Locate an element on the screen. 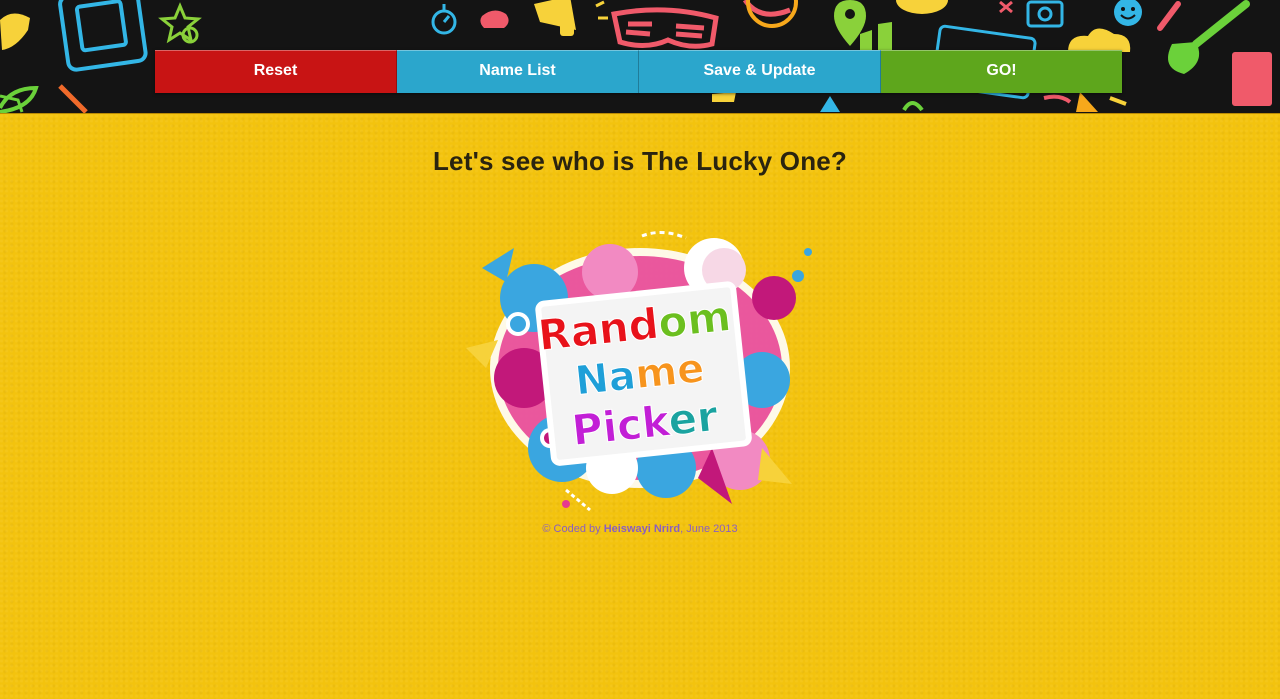 Image resolution: width=1280 pixels, height=699 pixels. footer-credit: © Coded by Heiswayi Nrird, June 2013 is located at coordinates (640, 529).